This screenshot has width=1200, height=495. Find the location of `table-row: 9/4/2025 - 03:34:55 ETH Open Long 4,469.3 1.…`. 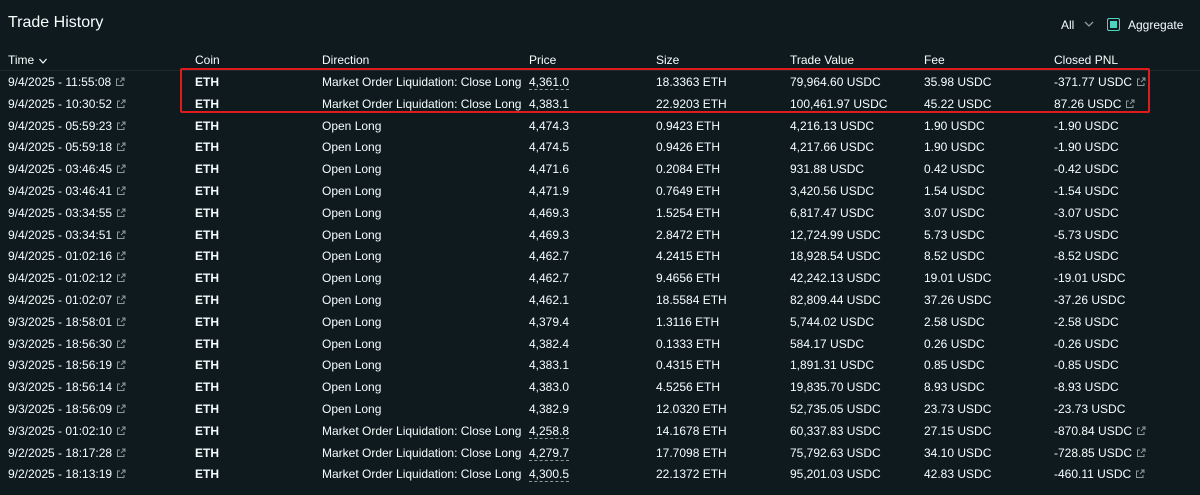

table-row: 9/4/2025 - 03:34:55 ETH Open Long 4,469.3 1.… is located at coordinates (600, 213).